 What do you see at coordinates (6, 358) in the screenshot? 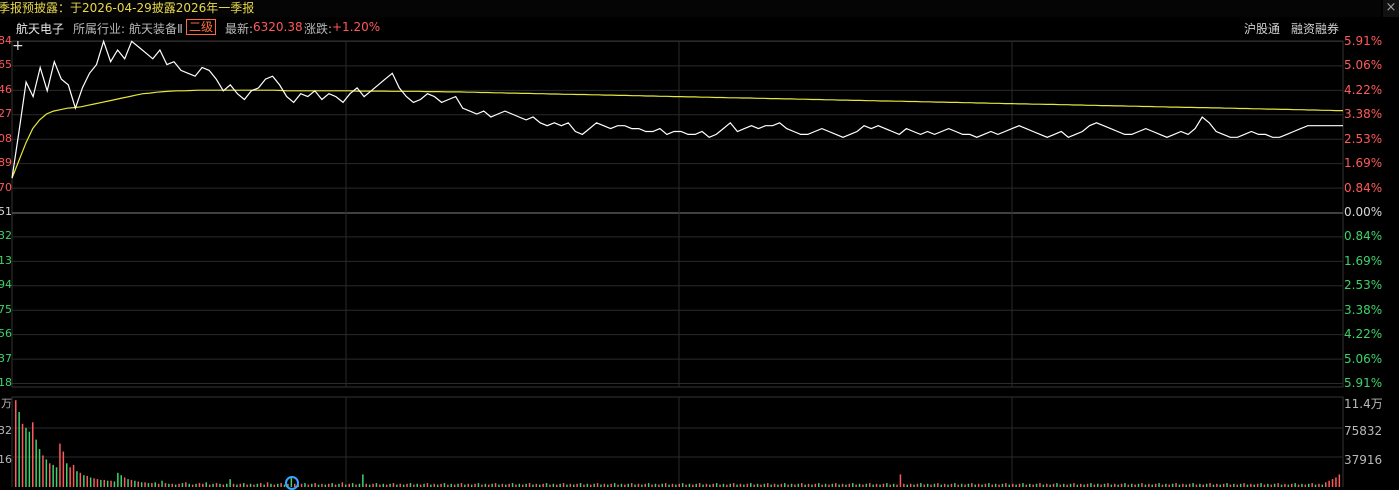
I see `left-price-tick: 37` at bounding box center [6, 358].